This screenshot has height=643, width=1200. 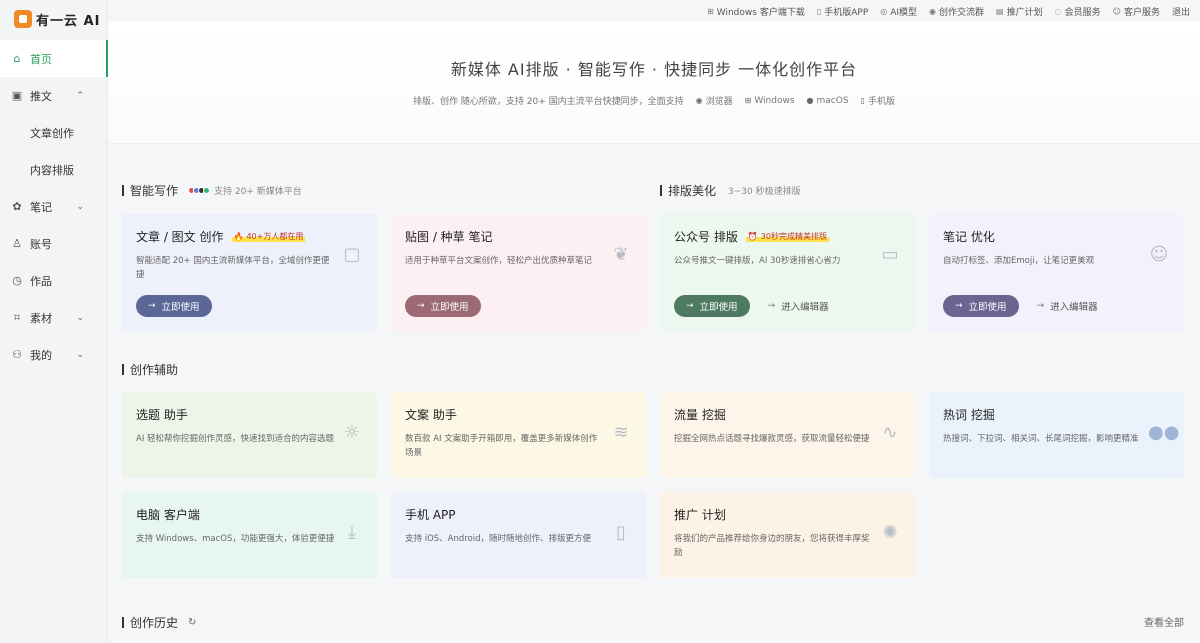 What do you see at coordinates (235, 539) in the screenshot?
I see `card-desc: 支持 Windows、macOS，功能更强大，体验更便捷` at bounding box center [235, 539].